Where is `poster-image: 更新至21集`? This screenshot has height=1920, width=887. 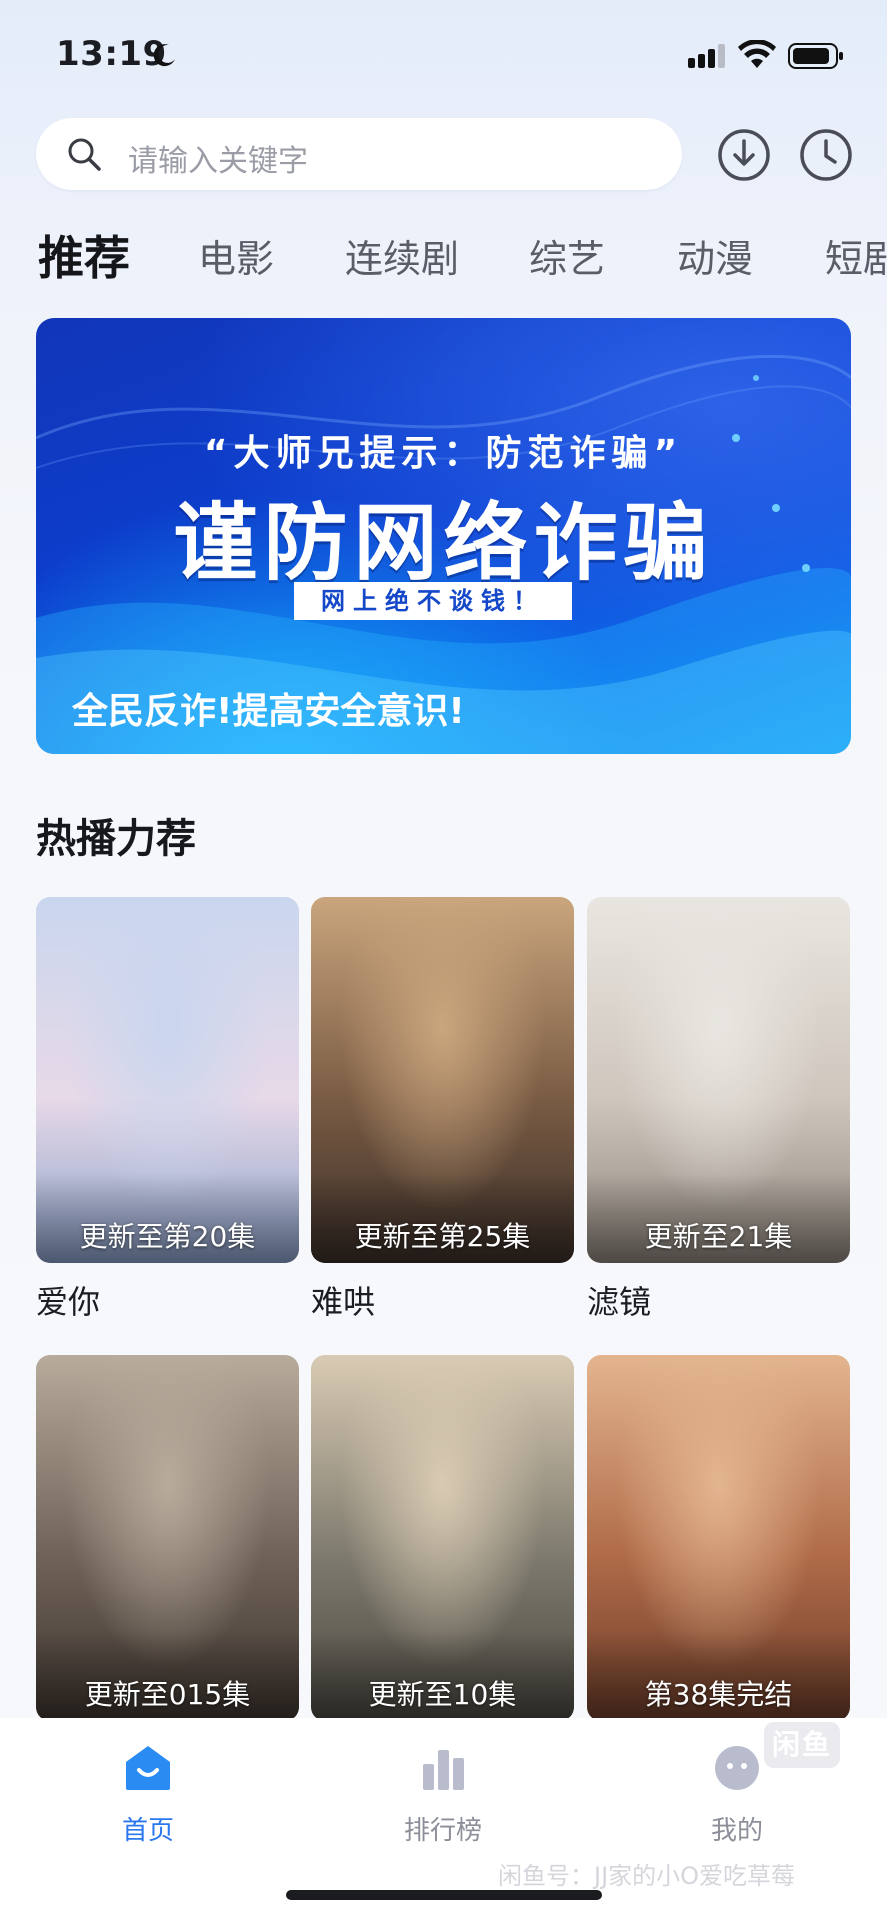
poster-image: 更新至21集 is located at coordinates (718, 1080).